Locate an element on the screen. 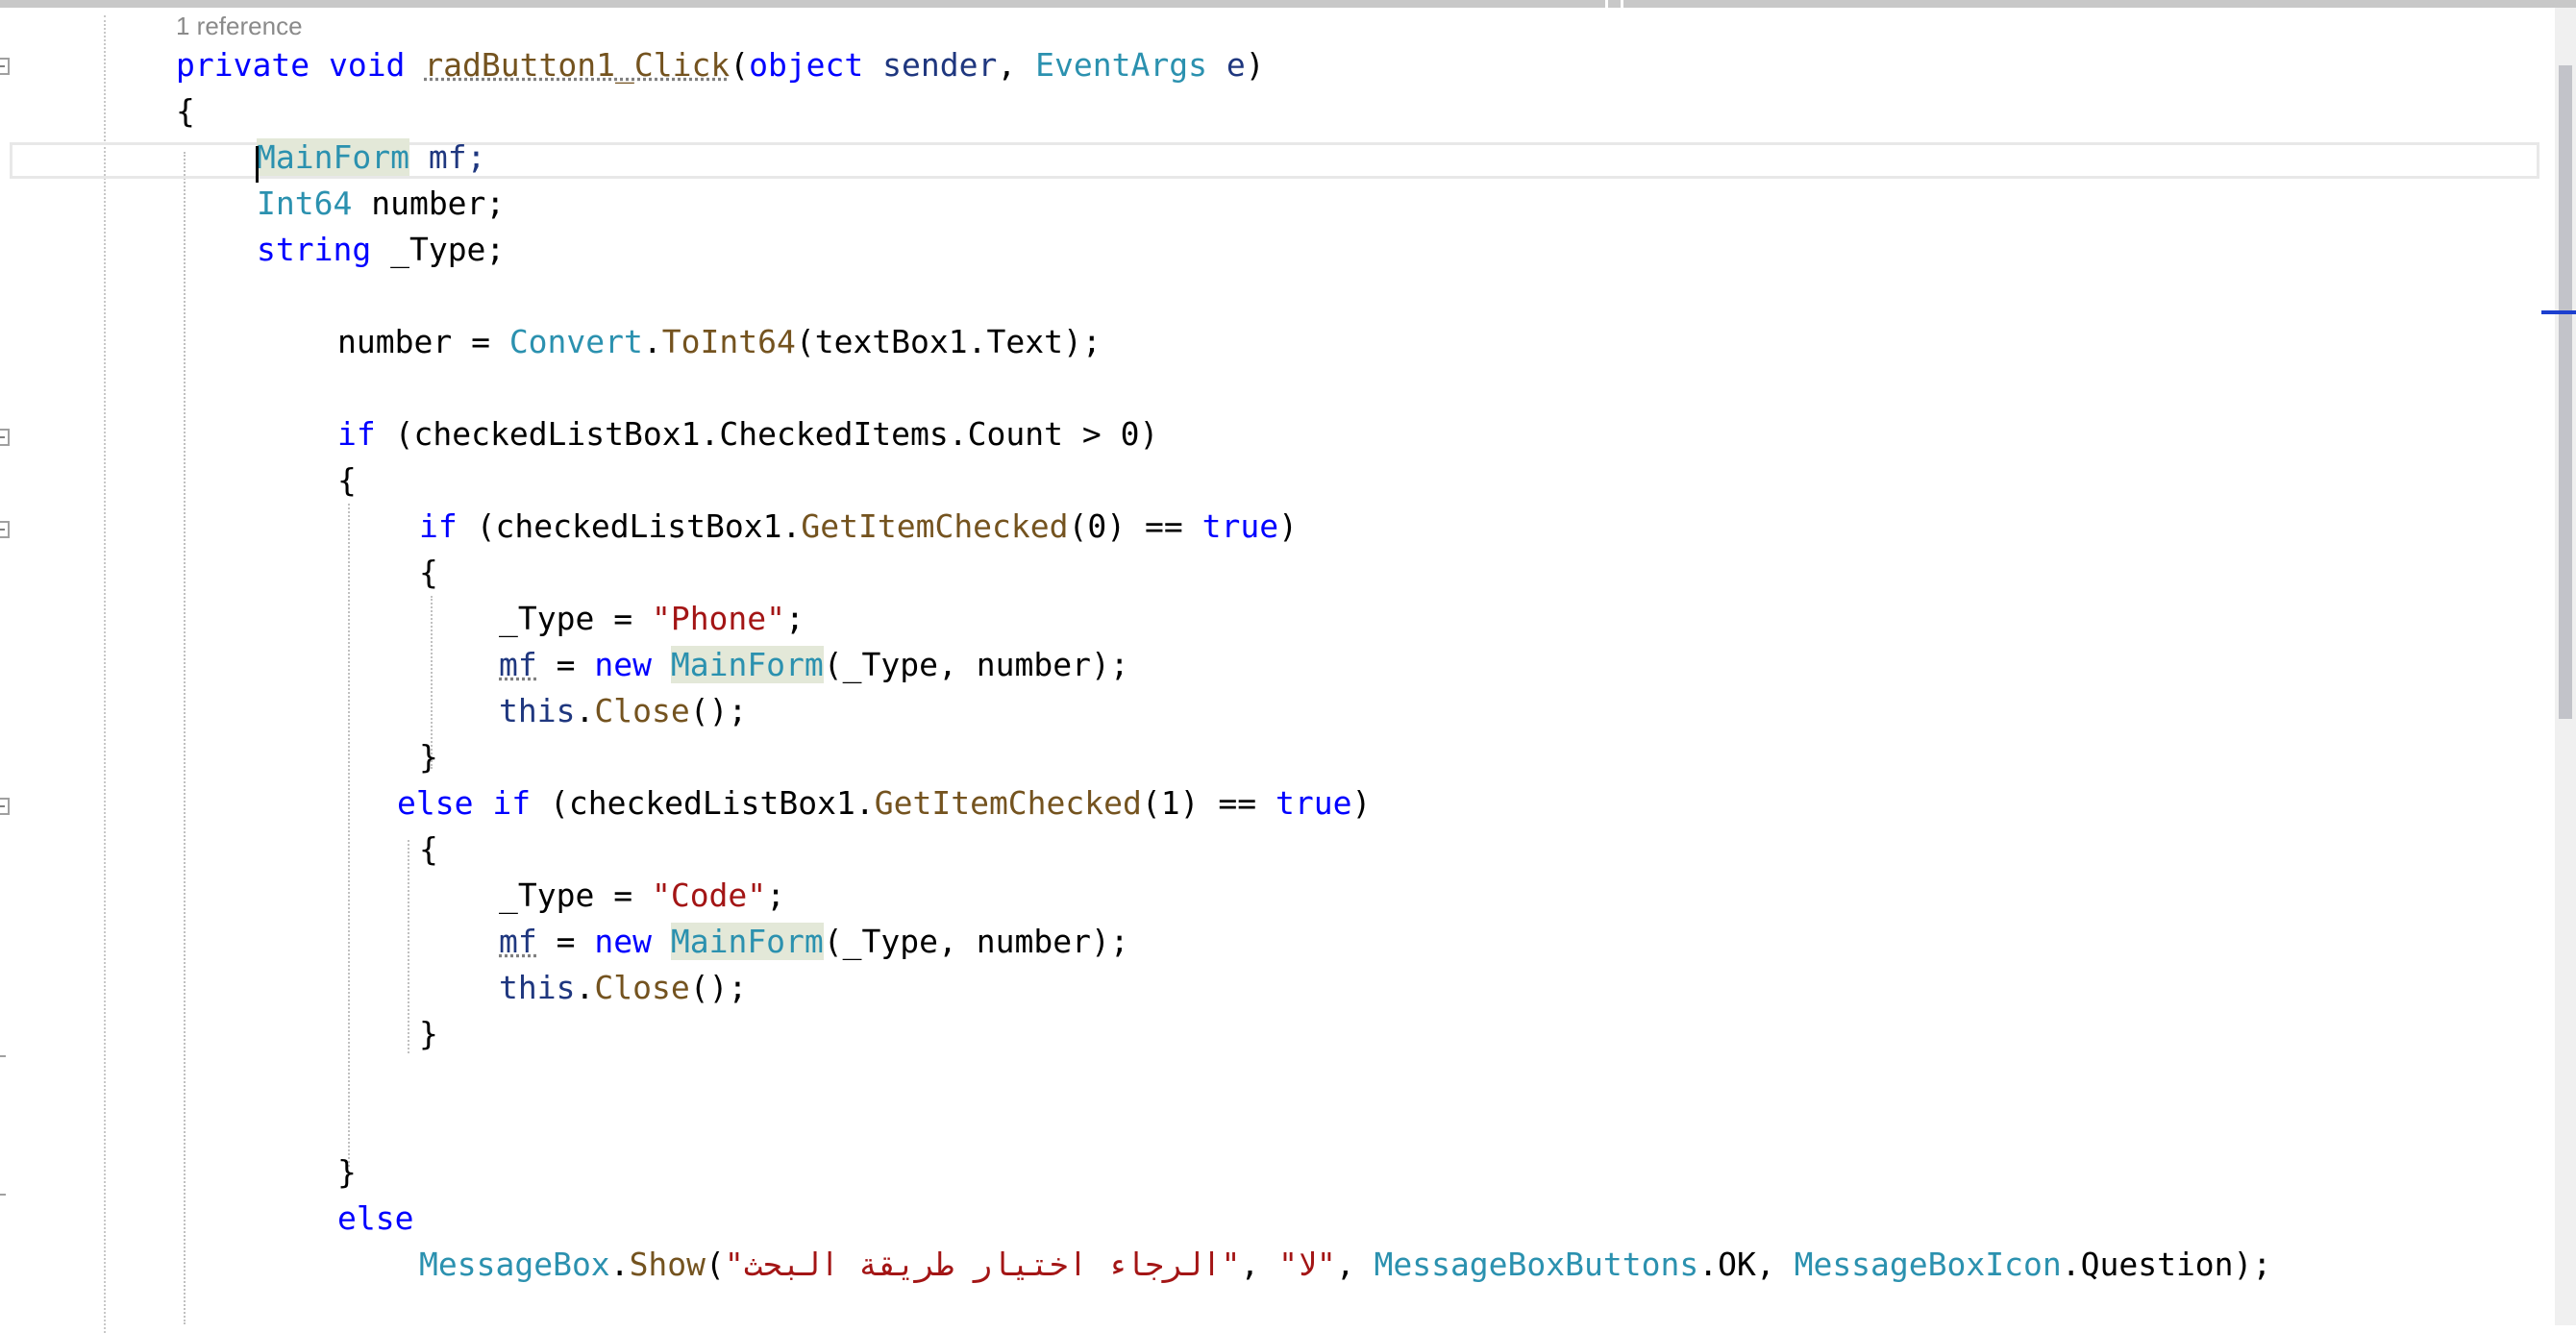  token-text: number = is located at coordinates (423, 341).